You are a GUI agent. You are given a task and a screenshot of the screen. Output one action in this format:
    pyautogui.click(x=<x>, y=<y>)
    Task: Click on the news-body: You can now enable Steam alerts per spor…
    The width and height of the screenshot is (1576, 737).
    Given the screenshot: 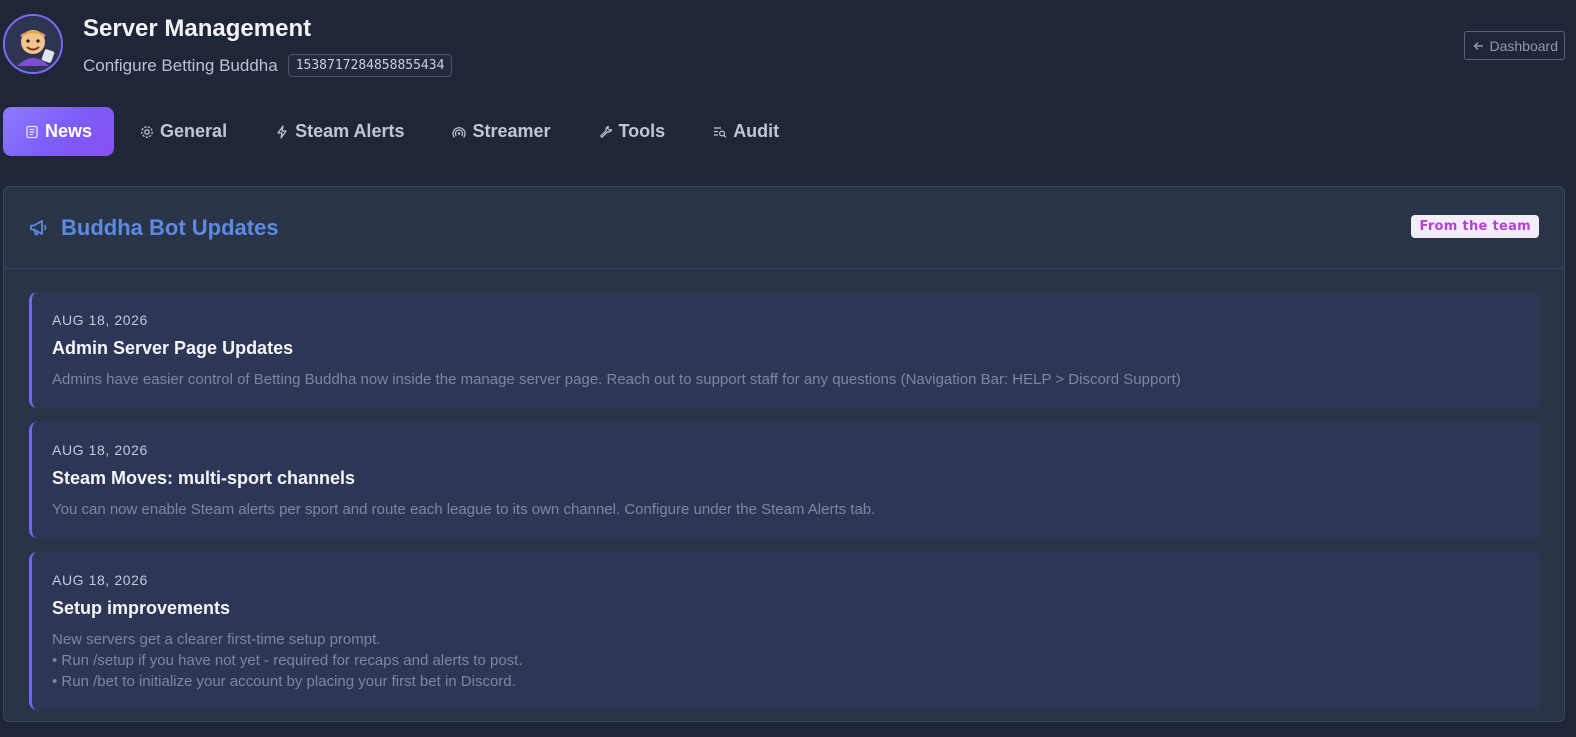 What is the action you would take?
    pyautogui.click(x=785, y=509)
    